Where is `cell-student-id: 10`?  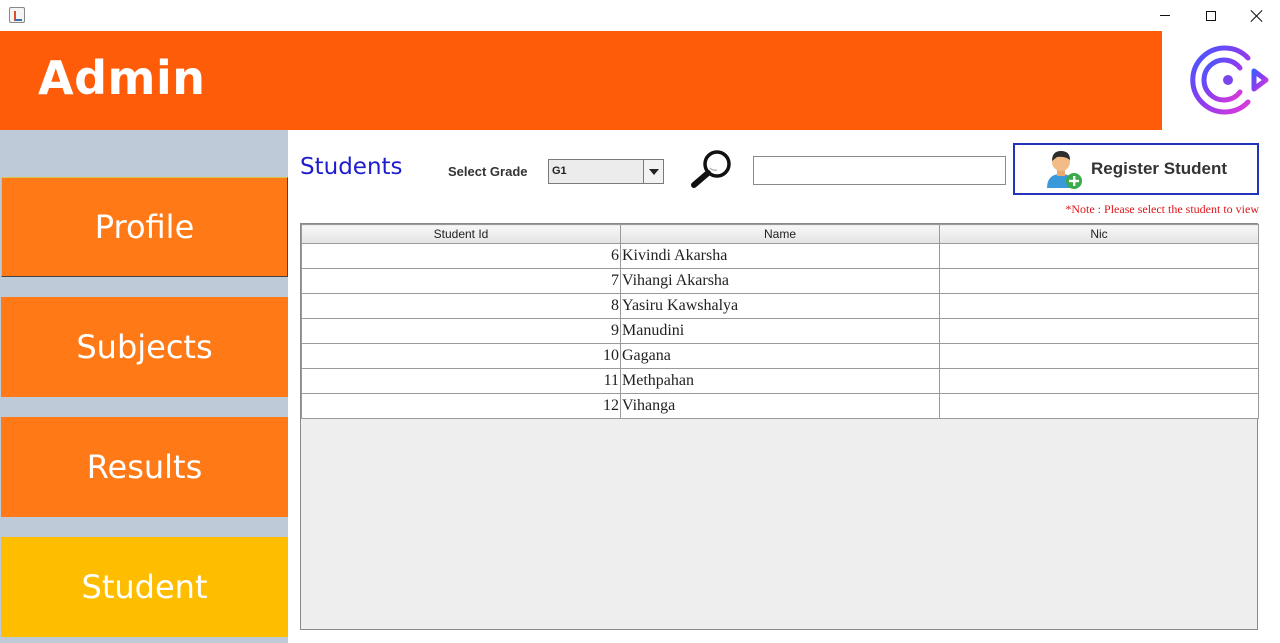
cell-student-id: 10 is located at coordinates (461, 356).